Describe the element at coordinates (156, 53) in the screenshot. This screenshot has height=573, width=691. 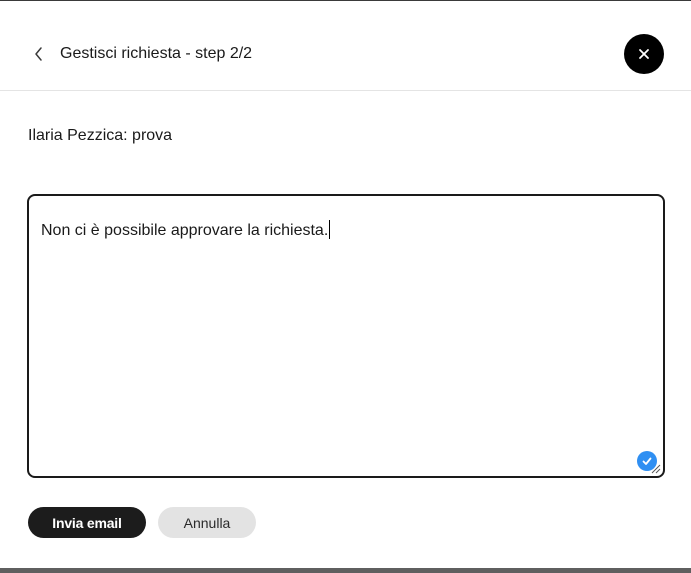
I see `dialog-title: Gestisci richiesta - step 2/2` at that location.